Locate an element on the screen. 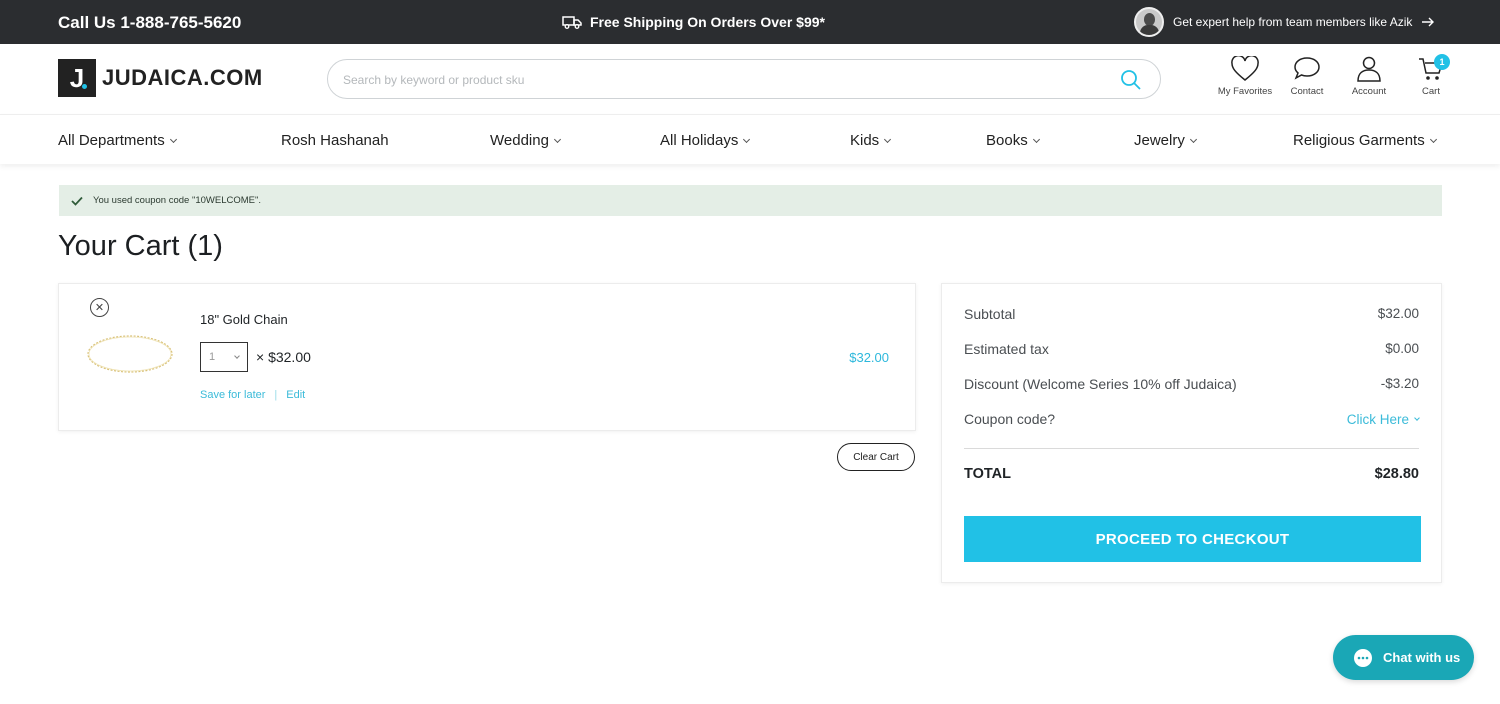 The image size is (1500, 704). coupon-label: Coupon code? is located at coordinates (1010, 419).